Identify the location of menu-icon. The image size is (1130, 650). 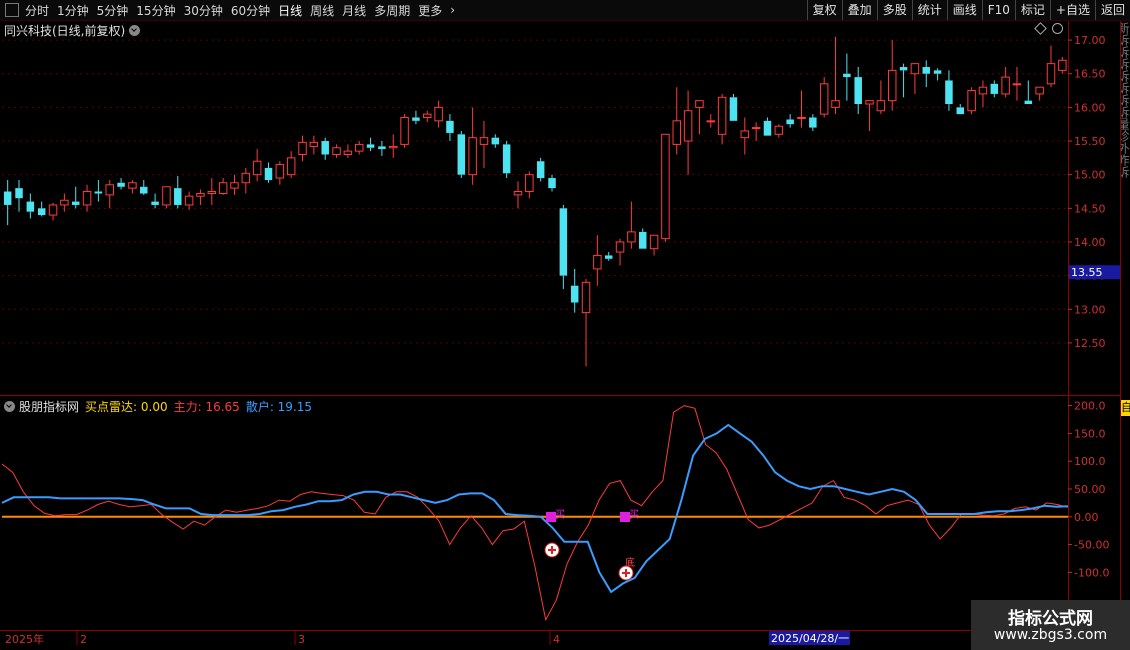
(12, 10).